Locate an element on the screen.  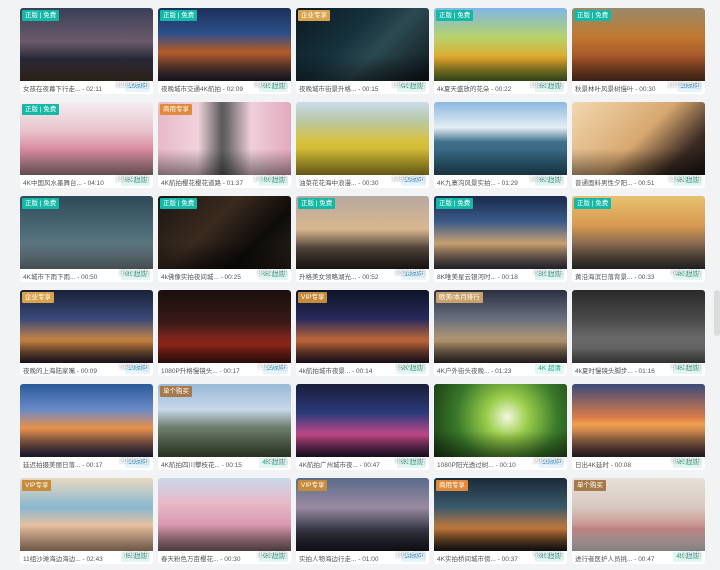
video-card: 5953点击 日出4K延时 - 00:08 4K 超清 is located at coordinates (638, 427).